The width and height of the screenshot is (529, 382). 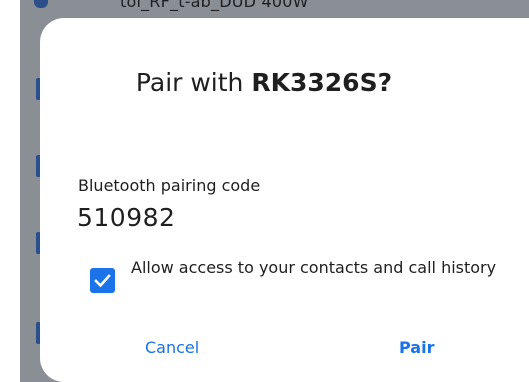 I want to click on check-icon, so click(x=102, y=281).